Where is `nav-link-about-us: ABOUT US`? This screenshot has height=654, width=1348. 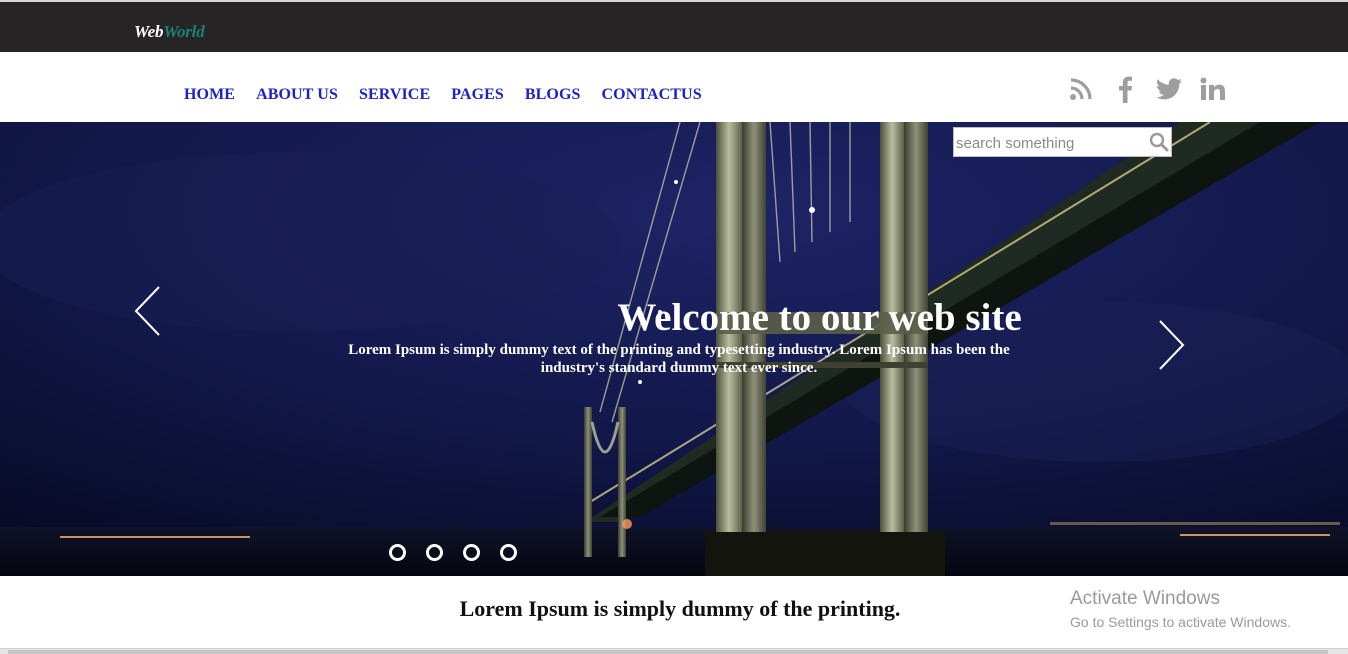
nav-link-about-us: ABOUT US is located at coordinates (297, 95).